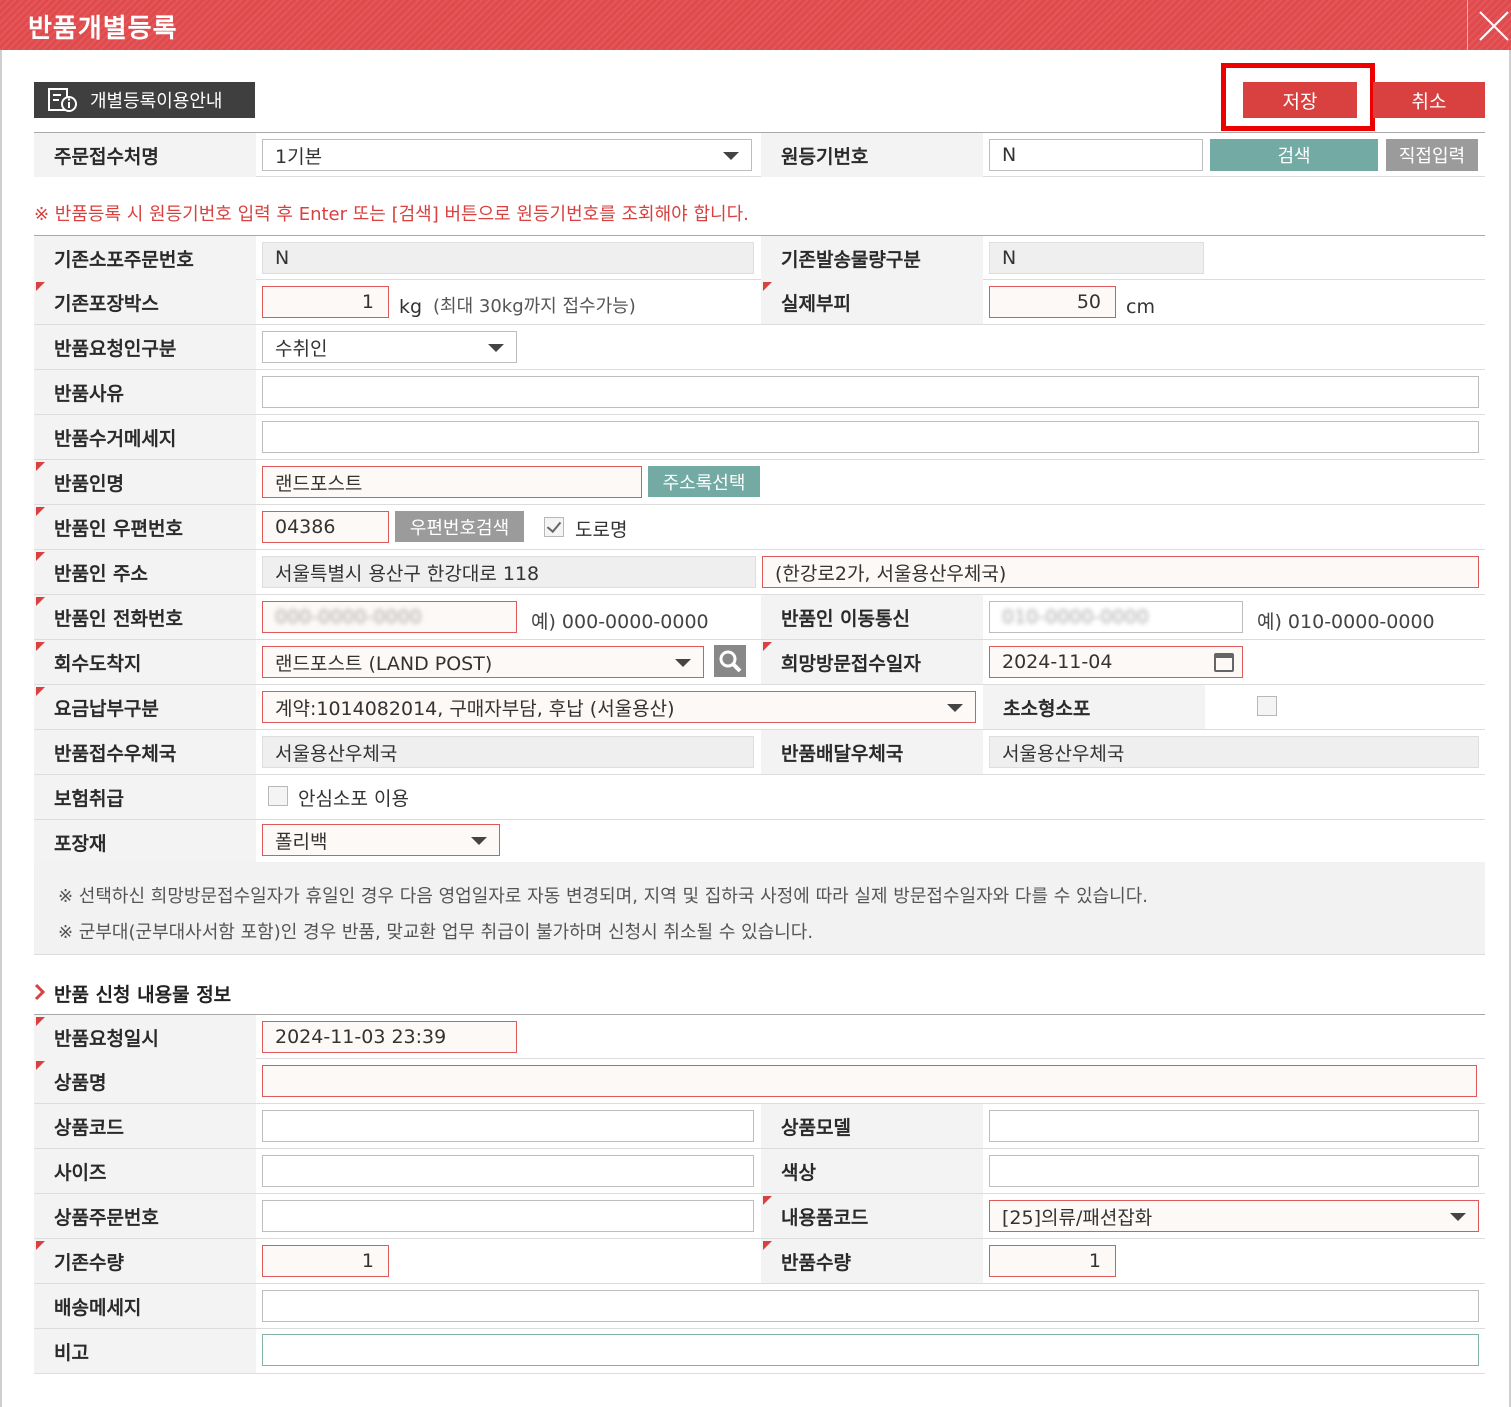  Describe the element at coordinates (1094, 707) in the screenshot. I see `small-parcel-label: 초소형소포` at that location.